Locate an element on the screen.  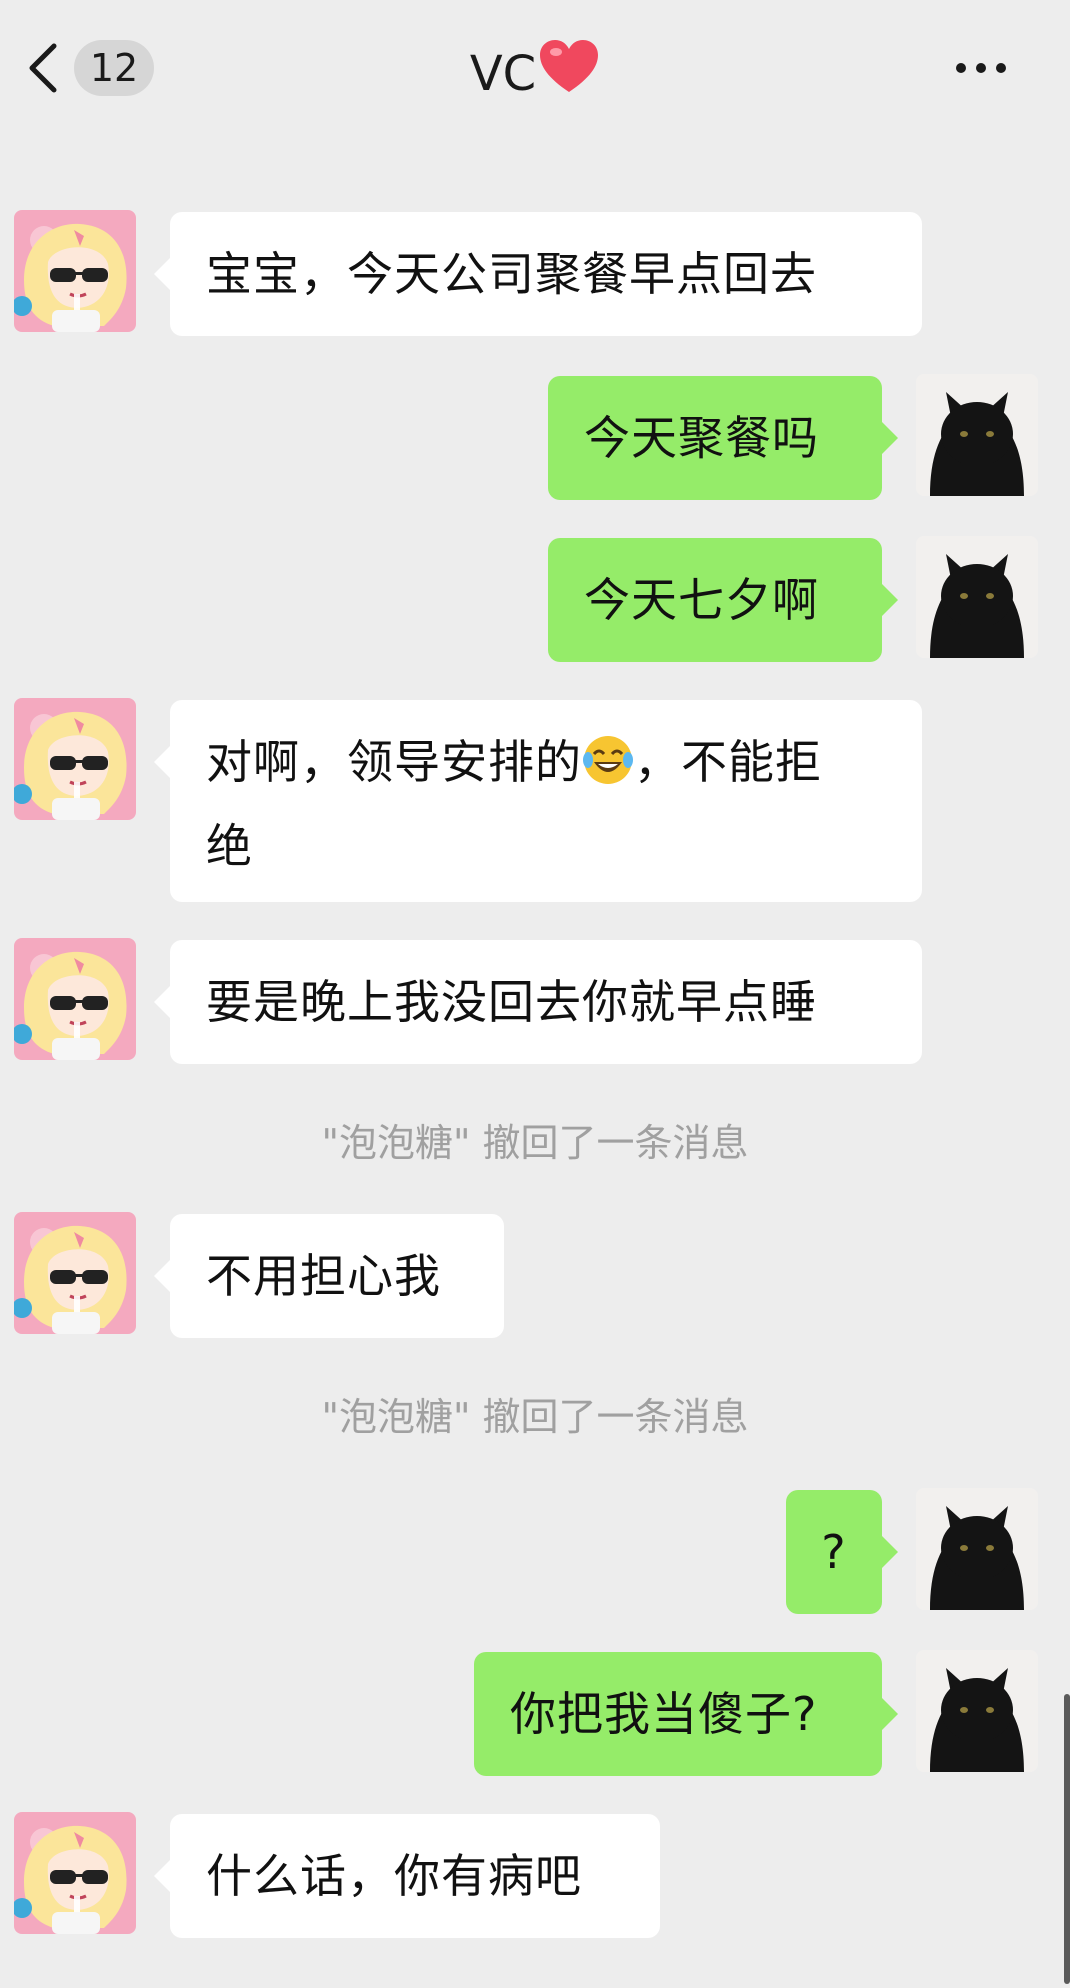
tears-of-joy-emoji is located at coordinates (608, 770).